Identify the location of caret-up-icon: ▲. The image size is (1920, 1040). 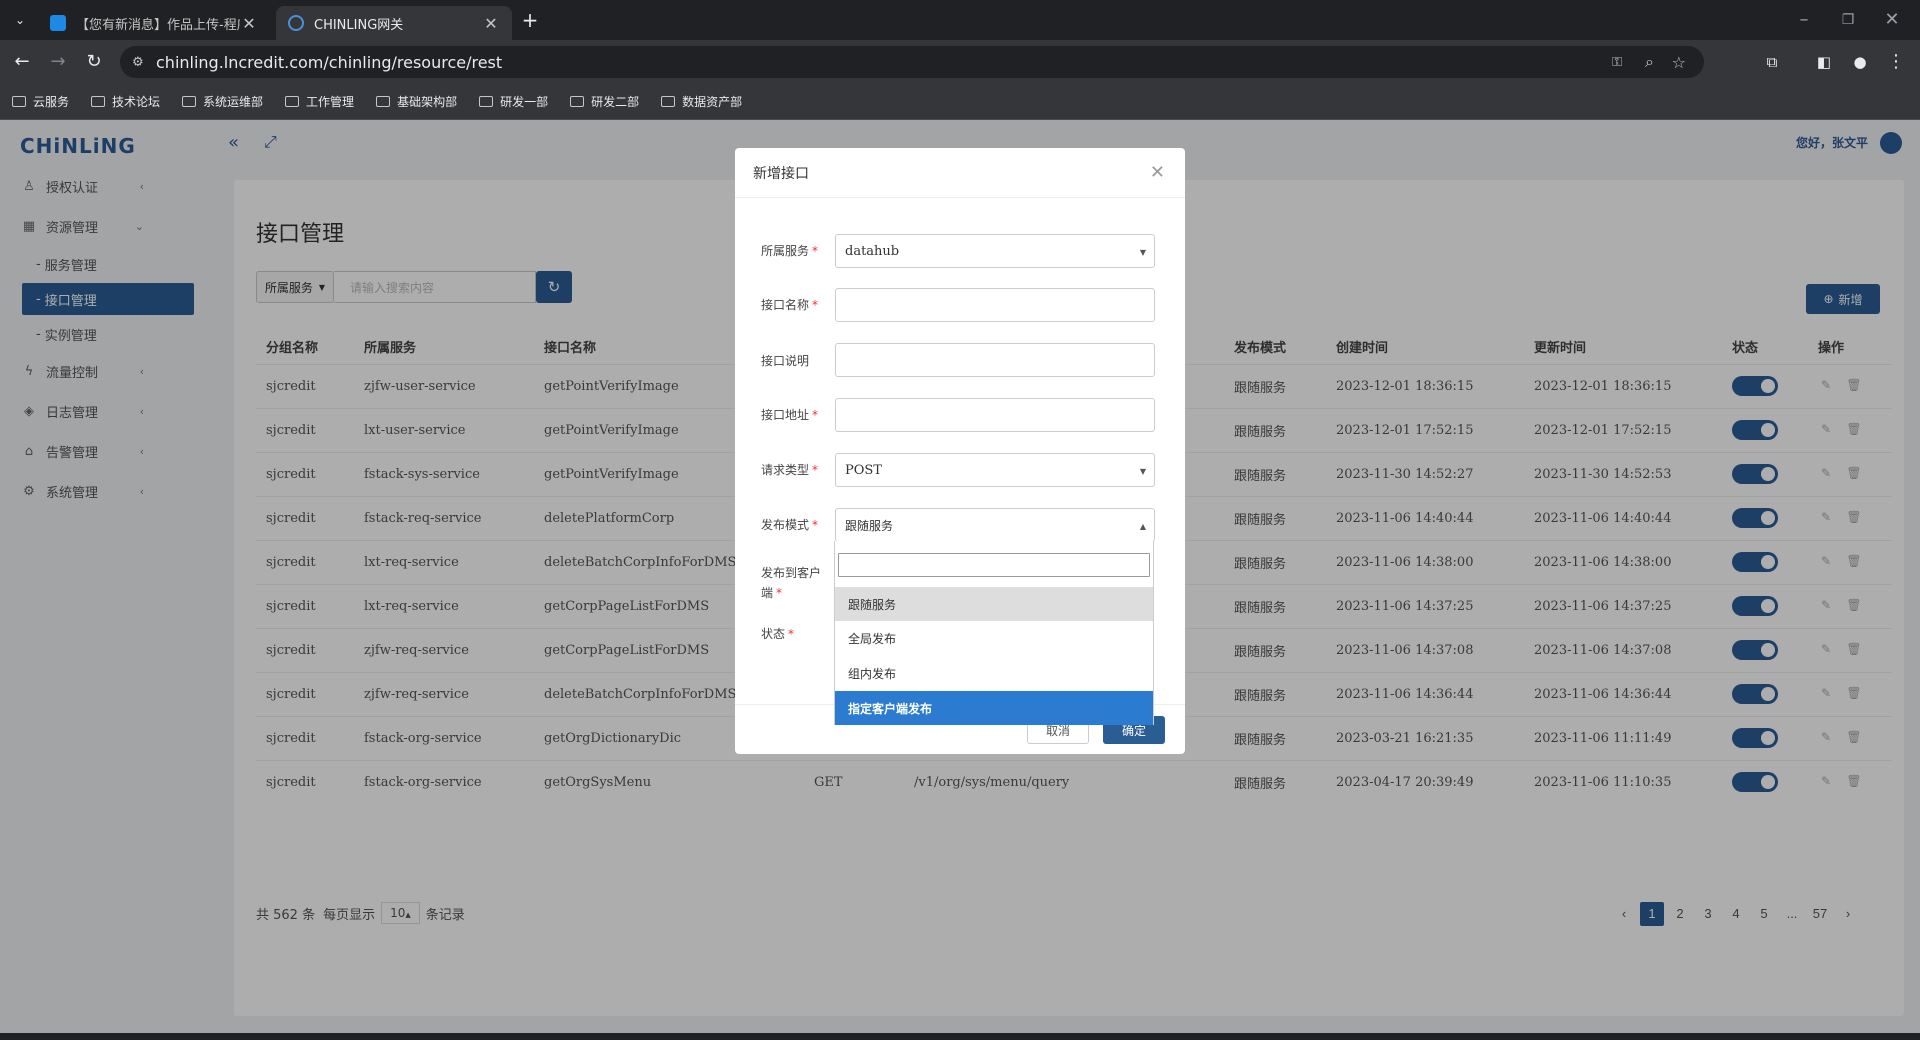
(1142, 526).